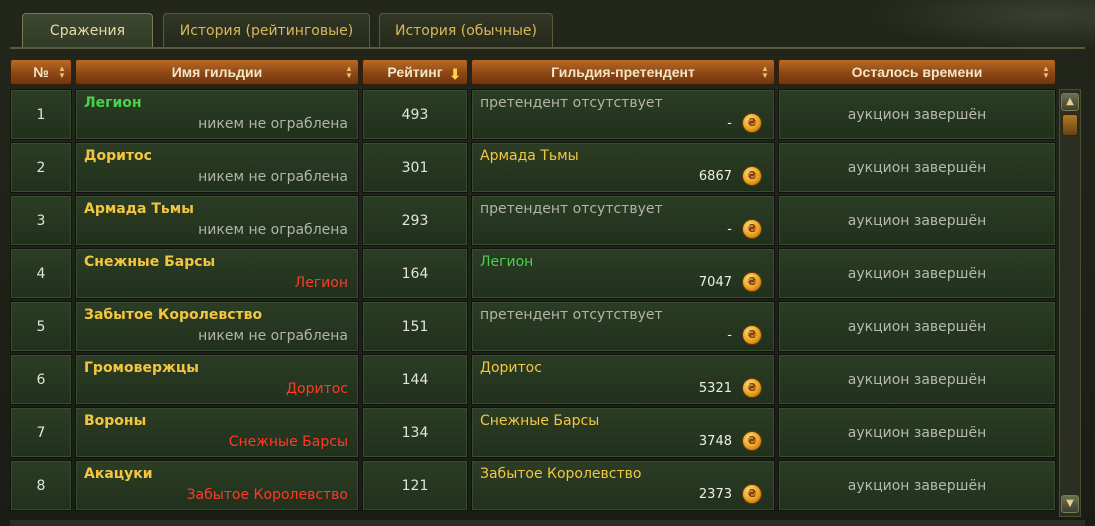 The image size is (1095, 526). What do you see at coordinates (623, 379) in the screenshot?
I see `challenger-cell: Доритос 5321 ₴` at bounding box center [623, 379].